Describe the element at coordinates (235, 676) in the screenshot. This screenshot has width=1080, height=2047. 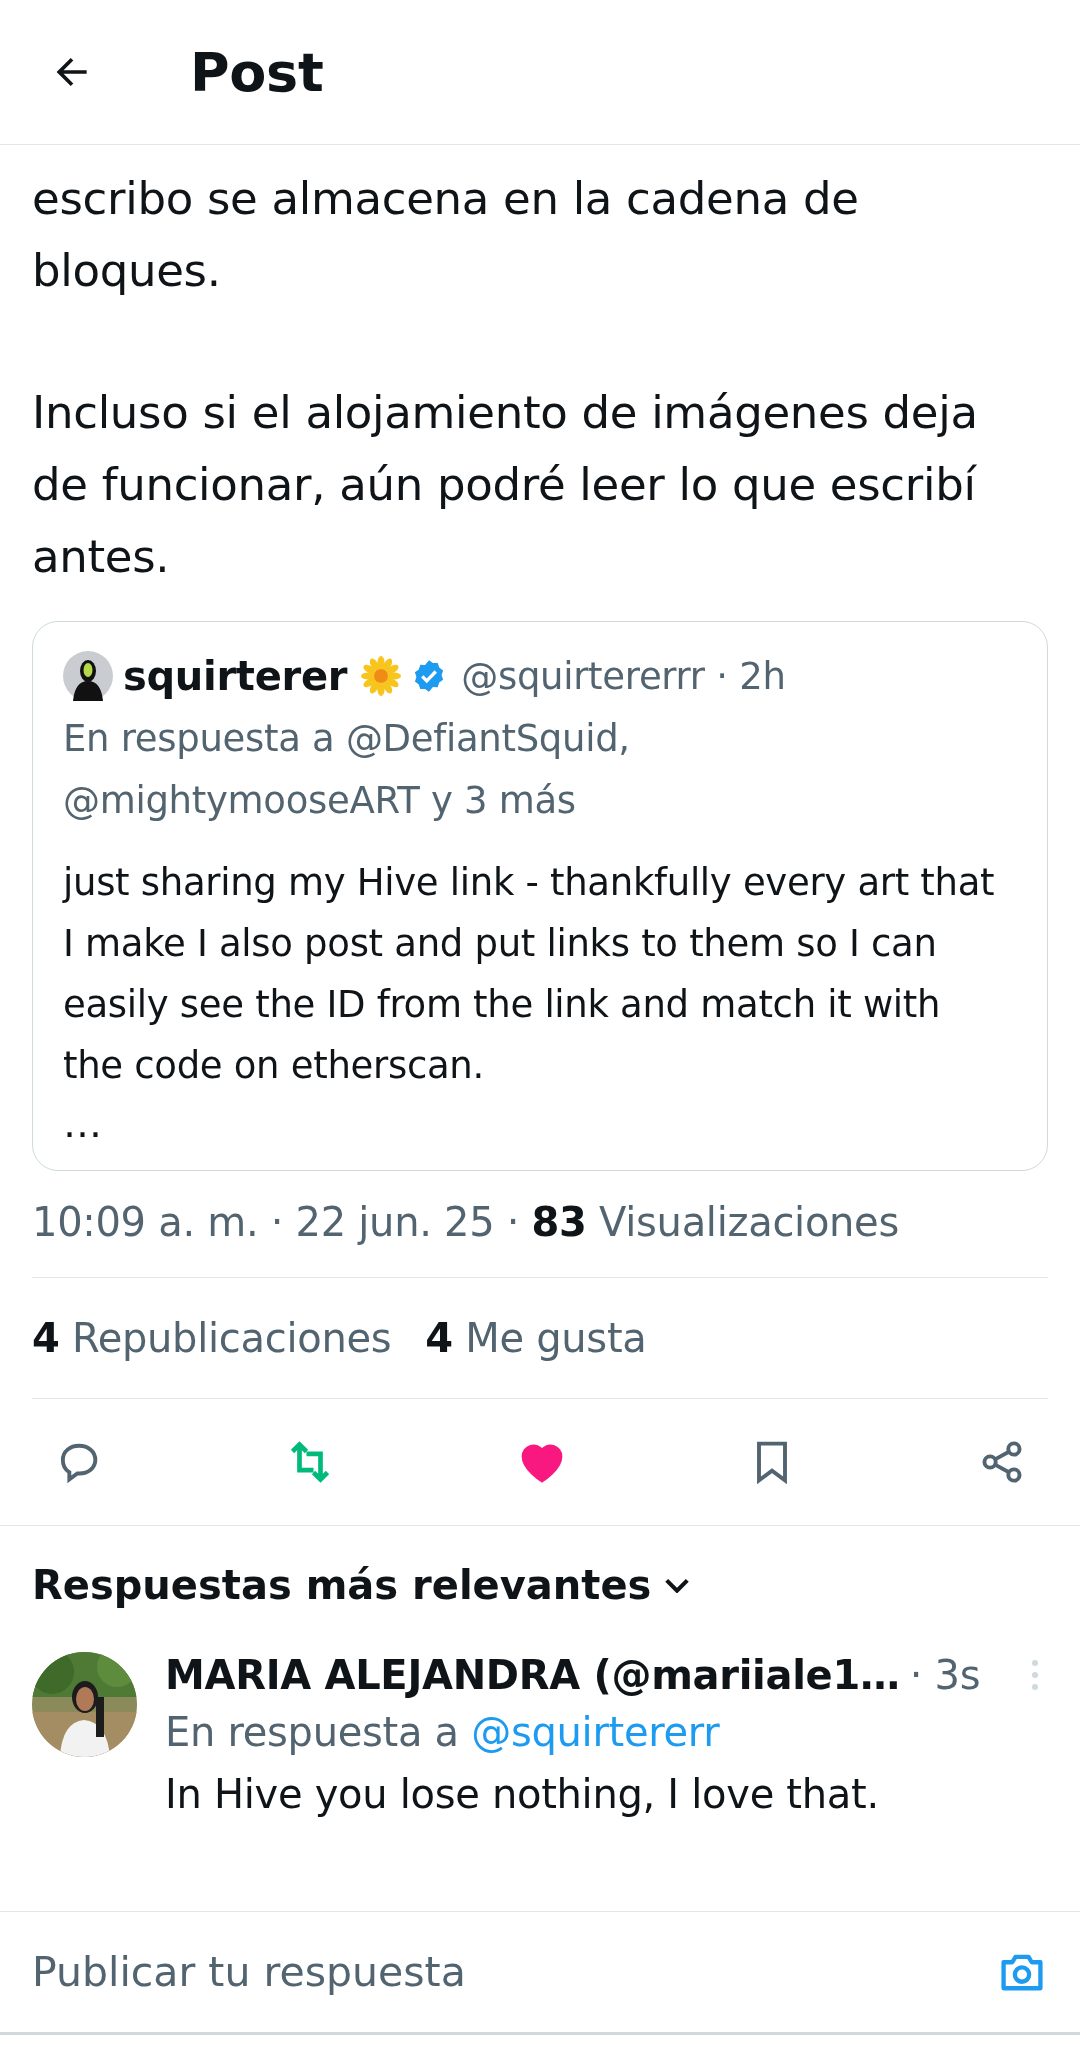
I see `author-name: squirterer` at that location.